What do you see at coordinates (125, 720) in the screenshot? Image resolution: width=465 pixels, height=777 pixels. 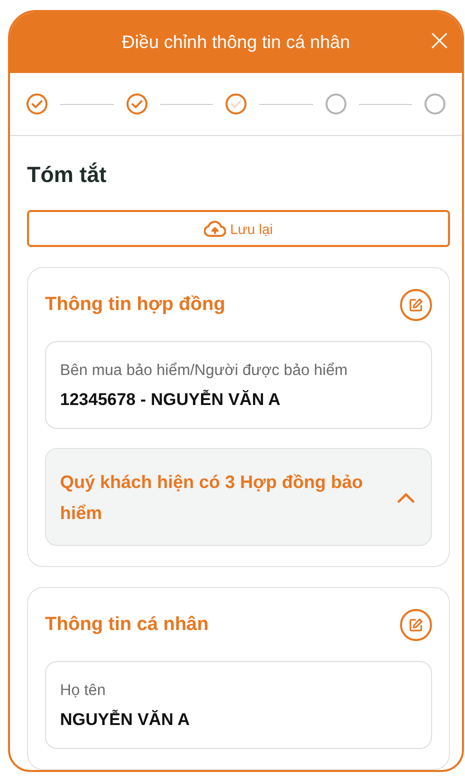 I see `field-value: NGUYỄN VĂN A` at bounding box center [125, 720].